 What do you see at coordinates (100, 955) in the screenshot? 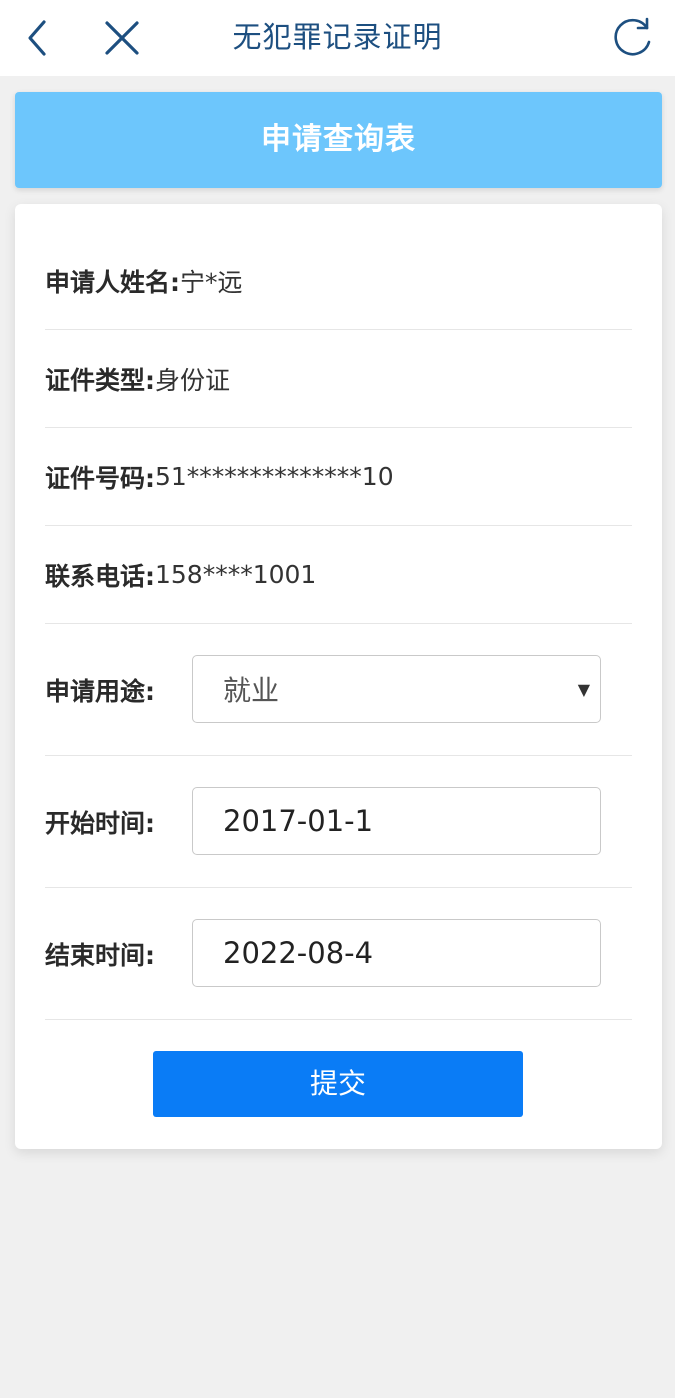
I see `end-date-label: 结束时间:` at bounding box center [100, 955].